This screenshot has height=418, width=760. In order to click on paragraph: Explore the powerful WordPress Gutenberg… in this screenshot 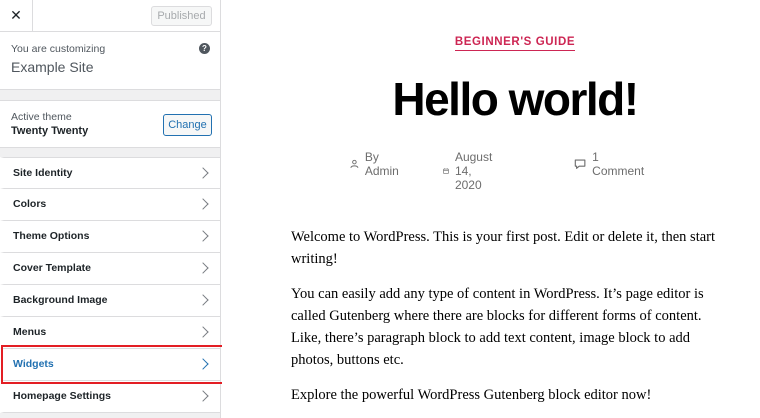, I will do `click(471, 395)`.